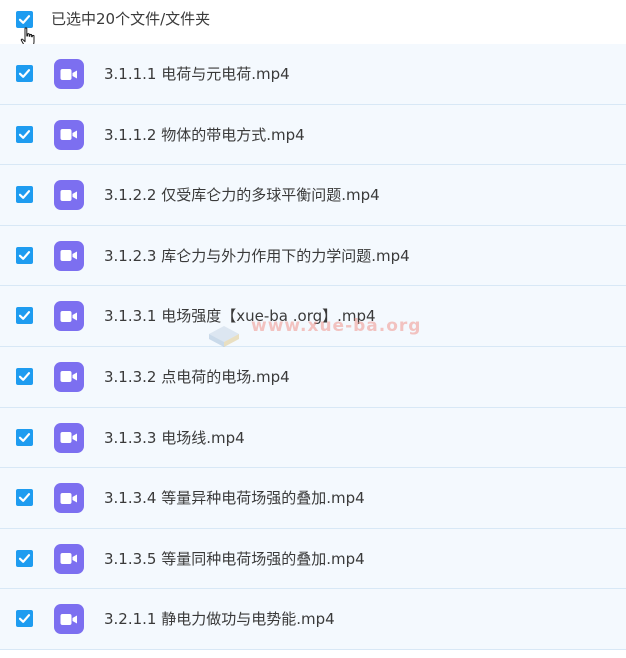  I want to click on selection-header: 已选中20个文件/文件夹, so click(313, 22).